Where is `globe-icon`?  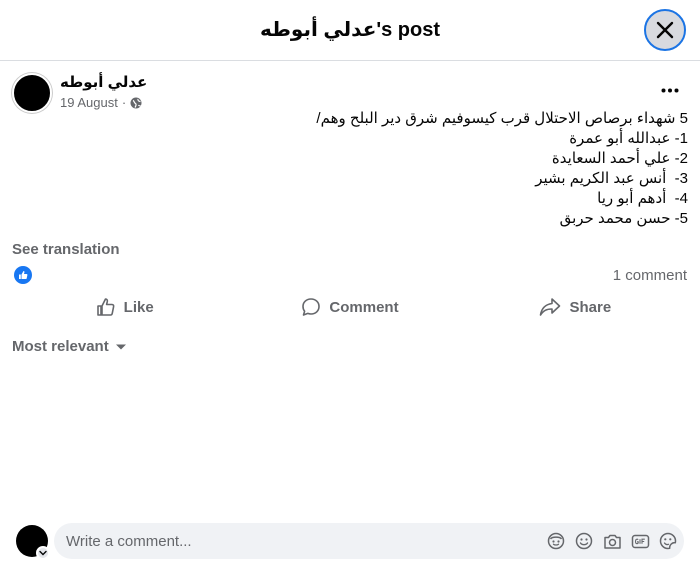
globe-icon is located at coordinates (136, 102).